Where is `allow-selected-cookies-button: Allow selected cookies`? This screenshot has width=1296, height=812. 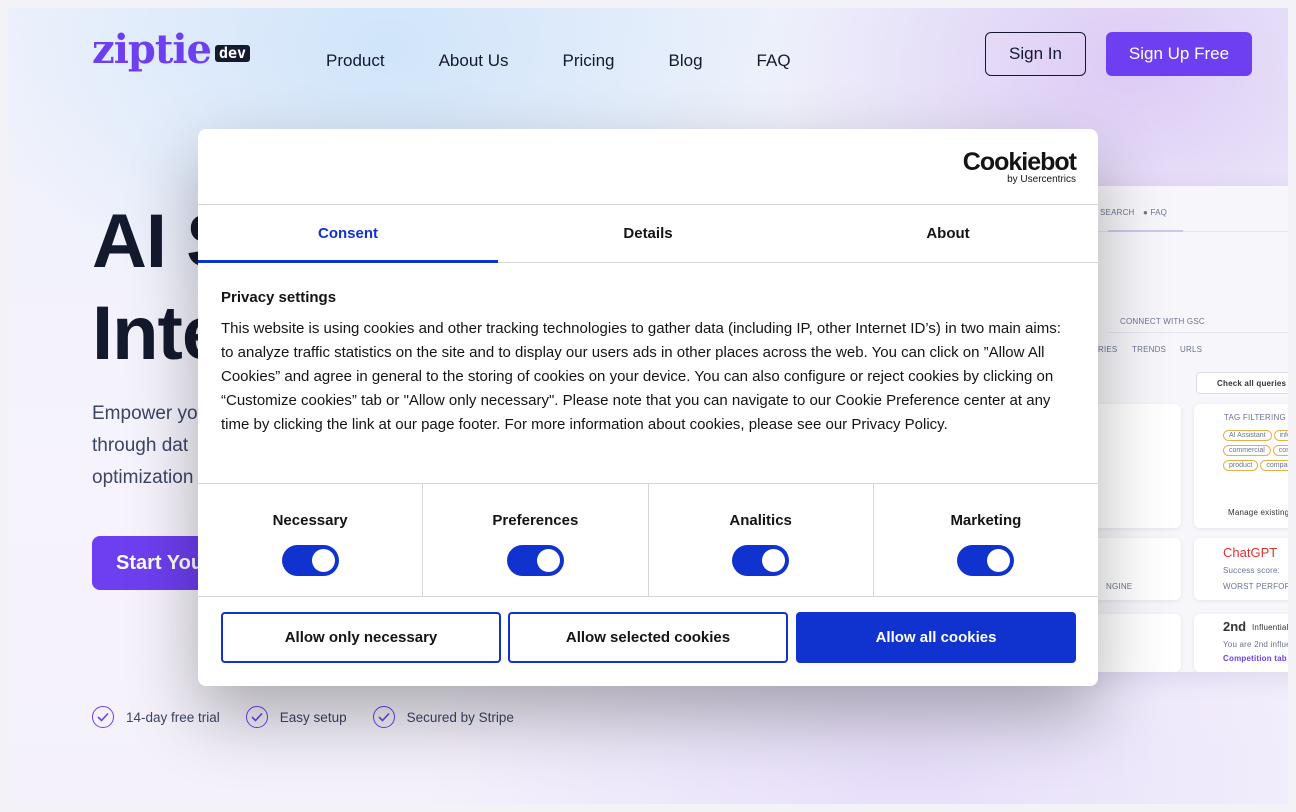
allow-selected-cookies-button: Allow selected cookies is located at coordinates (648, 637).